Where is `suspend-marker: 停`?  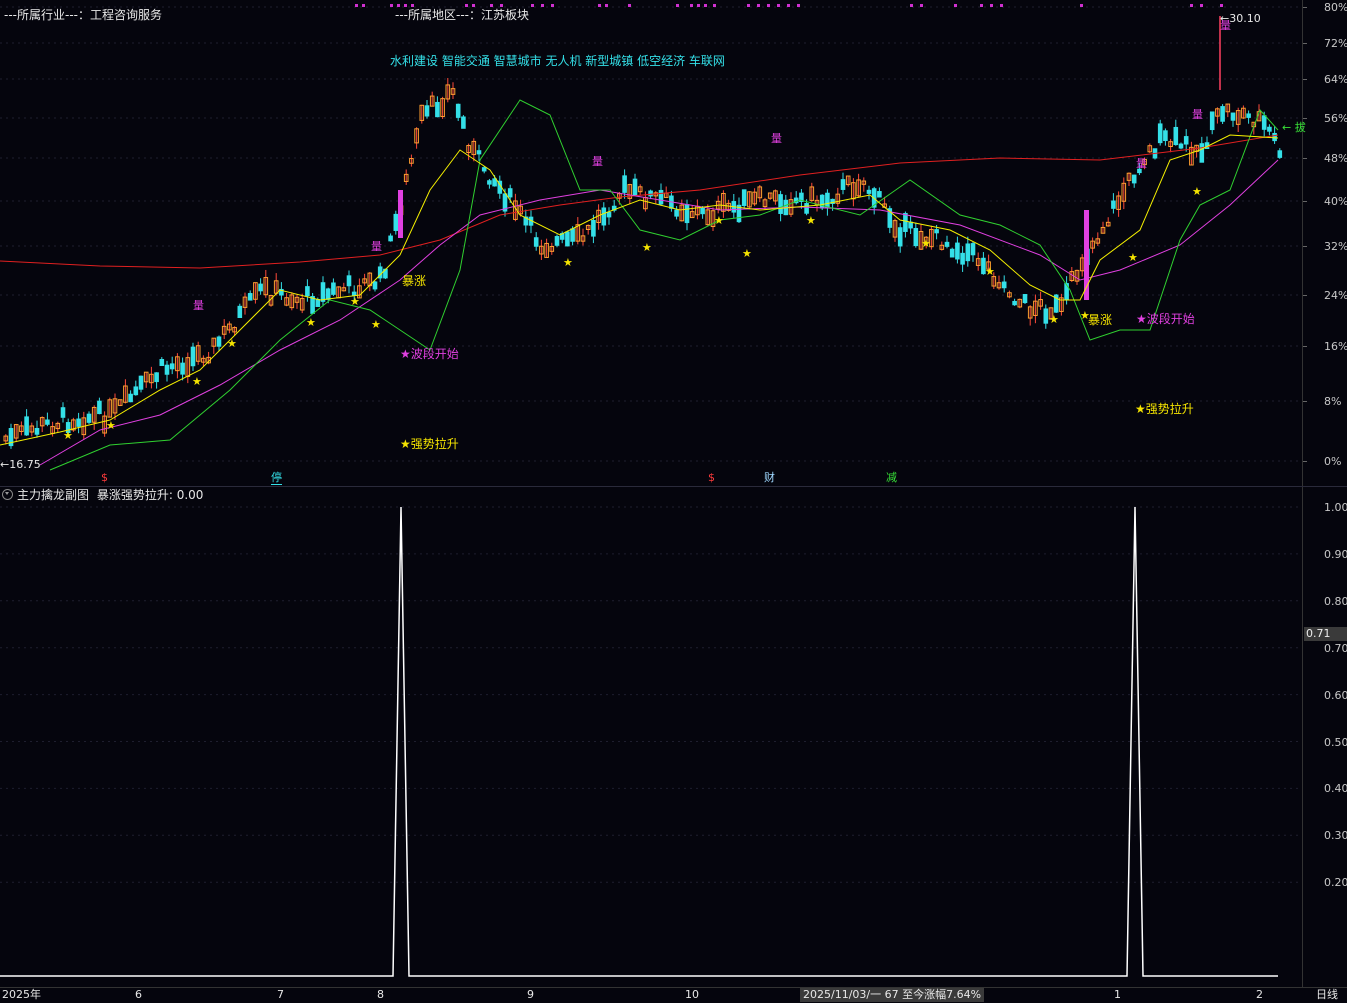 suspend-marker: 停 is located at coordinates (276, 478).